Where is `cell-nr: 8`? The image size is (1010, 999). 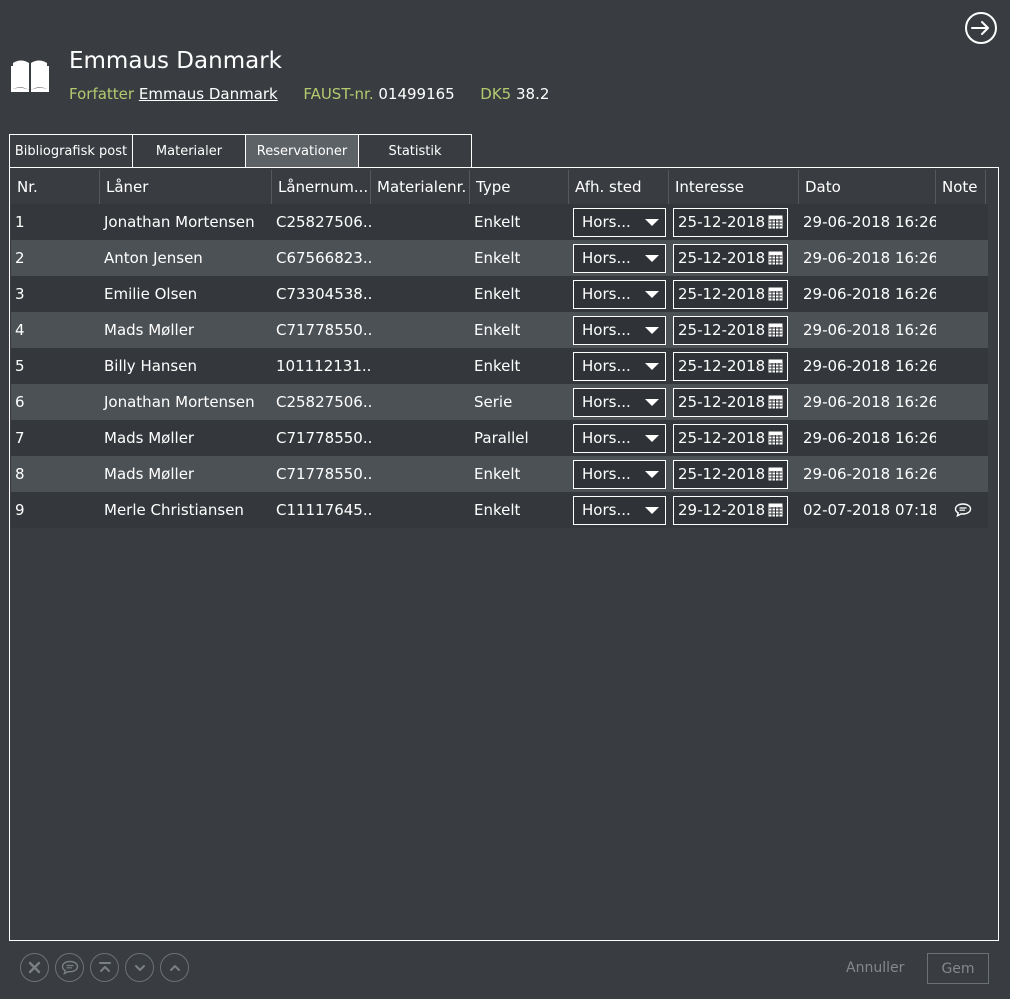 cell-nr: 8 is located at coordinates (20, 474).